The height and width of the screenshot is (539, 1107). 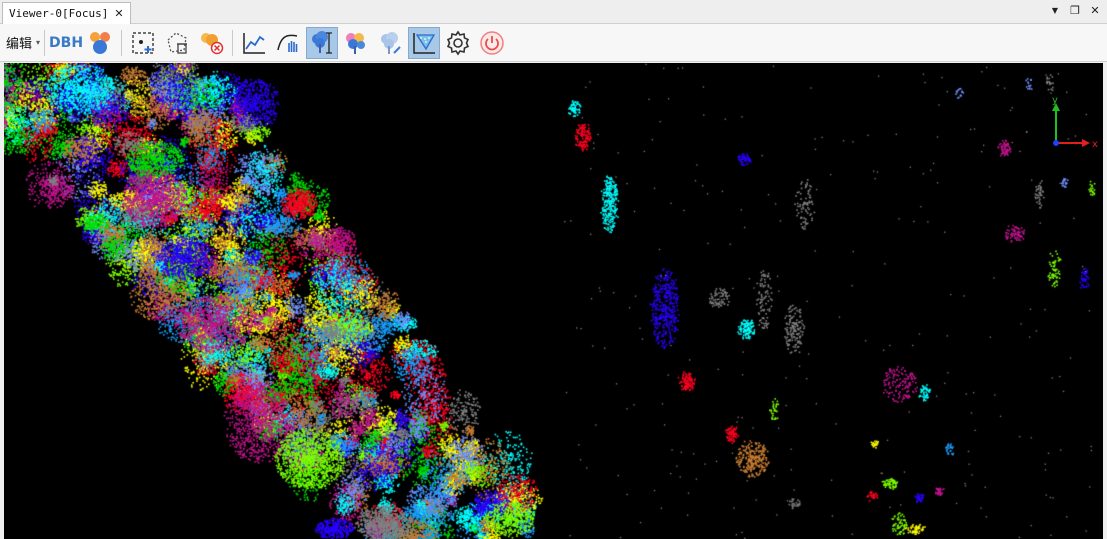 What do you see at coordinates (1056, 143) in the screenshot?
I see `z-axis-dot` at bounding box center [1056, 143].